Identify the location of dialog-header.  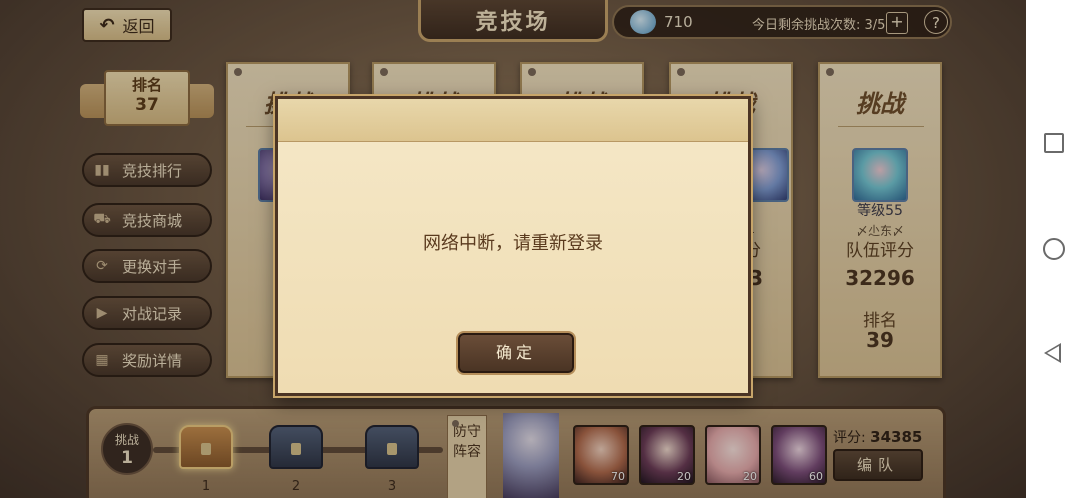
(513, 120).